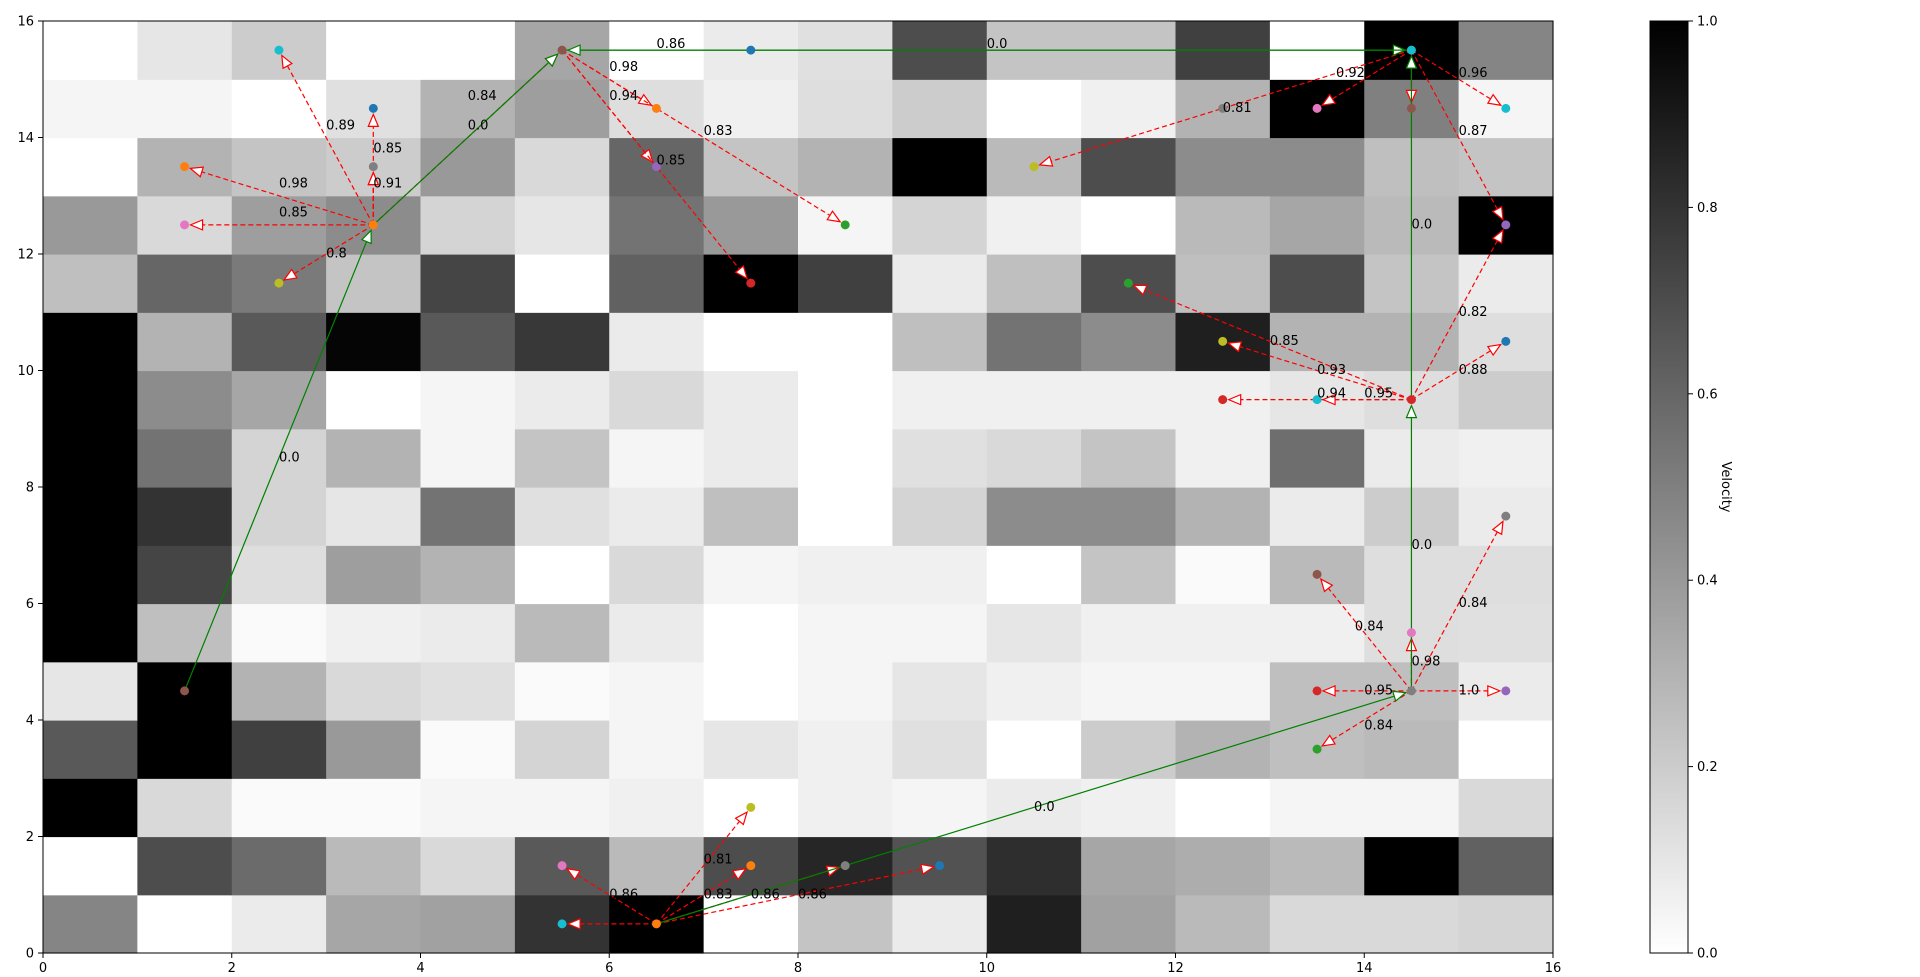  Describe the element at coordinates (1707, 767) in the screenshot. I see `colorbar-tick-label: 0.2` at that location.